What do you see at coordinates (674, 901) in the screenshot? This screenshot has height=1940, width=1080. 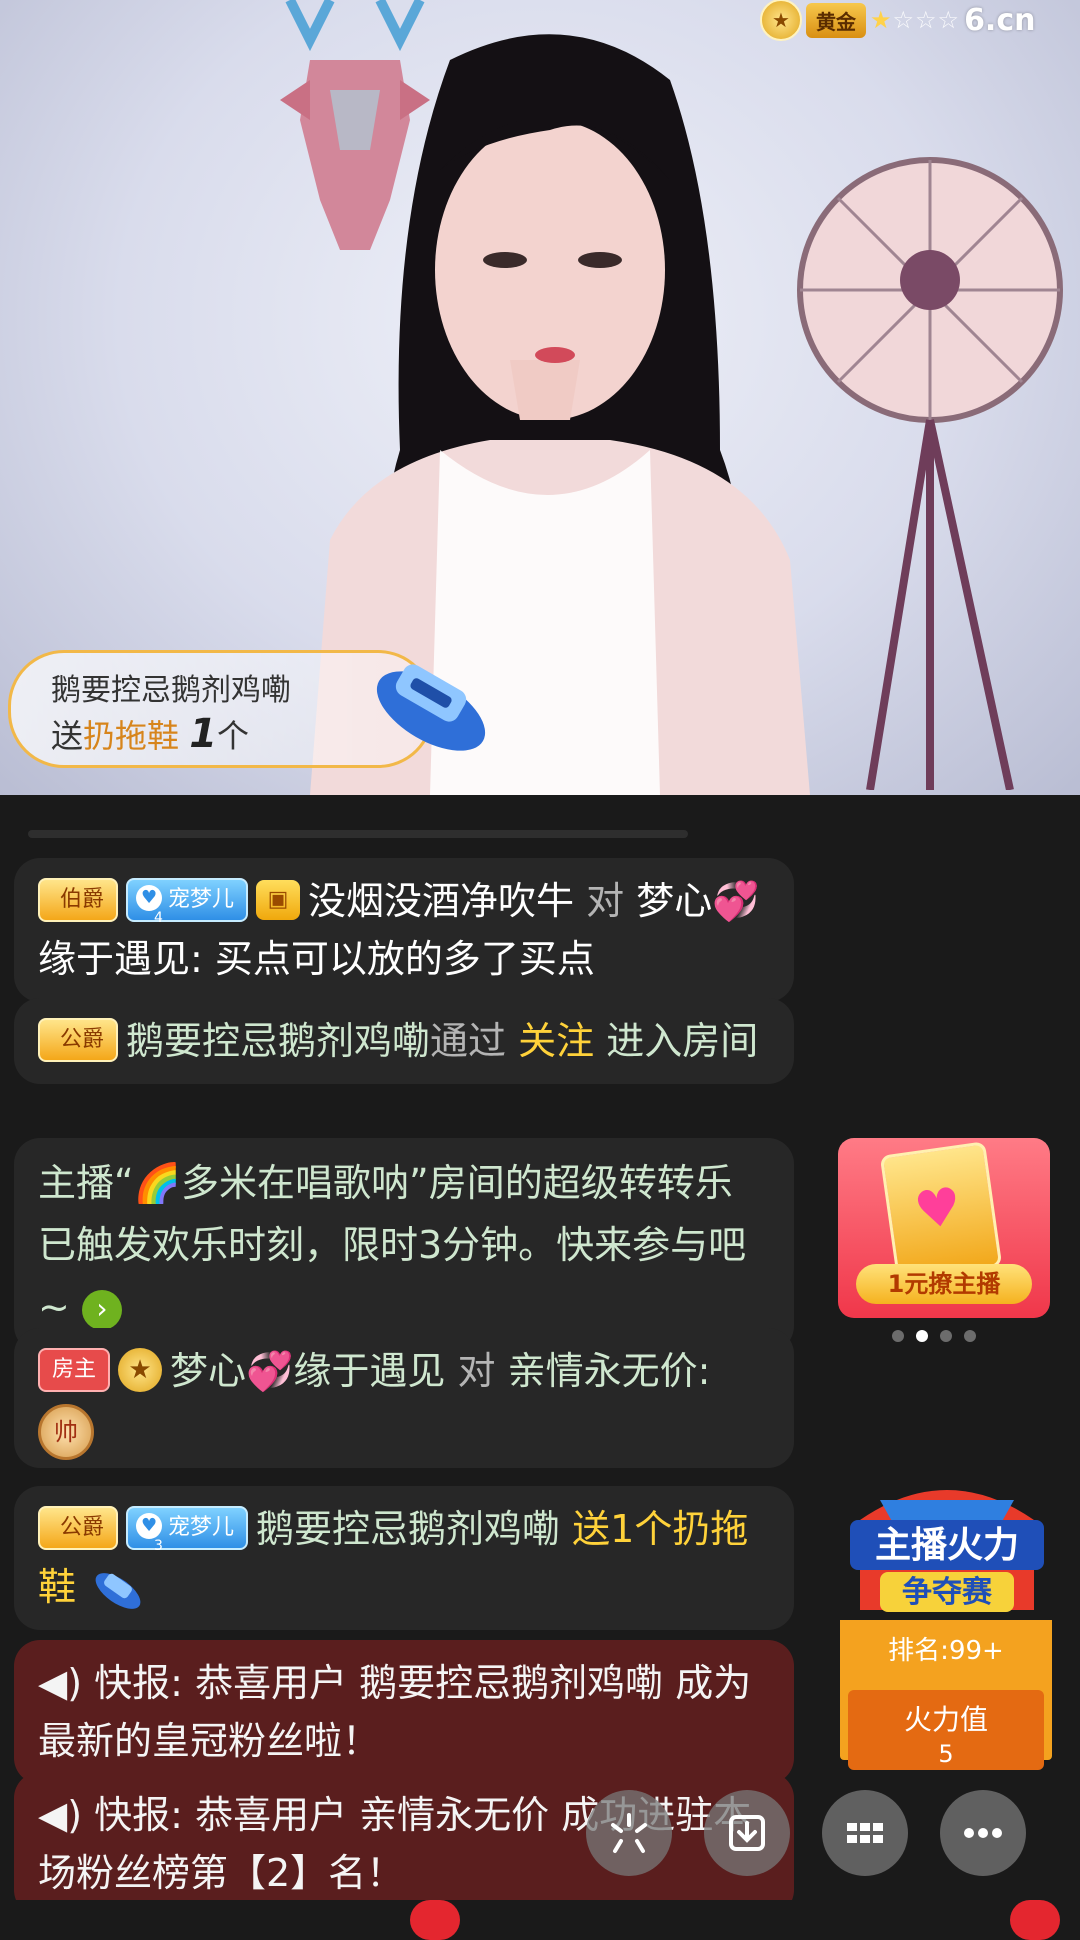 I see `target-username: 梦心` at bounding box center [674, 901].